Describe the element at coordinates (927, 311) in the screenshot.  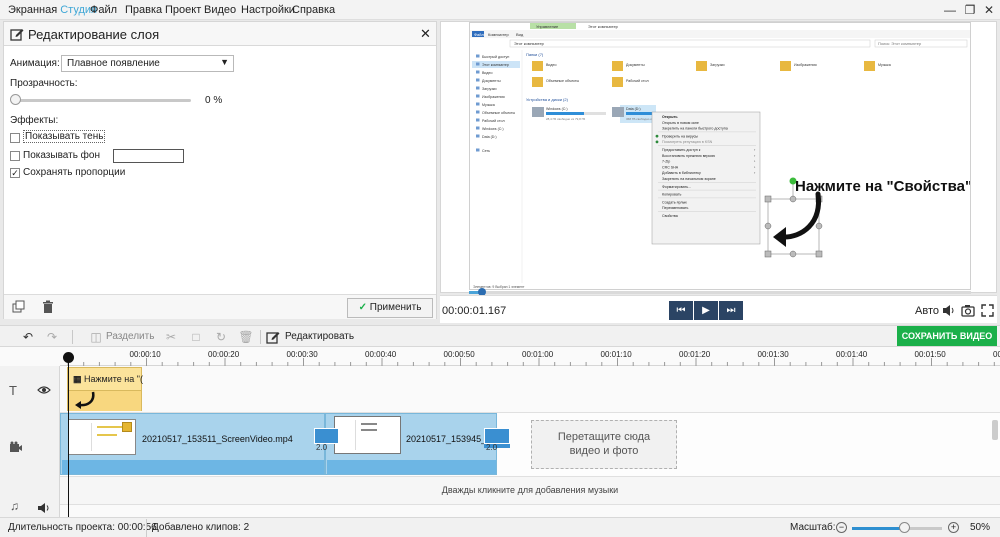
I see `auto-quality-label: Авто` at that location.